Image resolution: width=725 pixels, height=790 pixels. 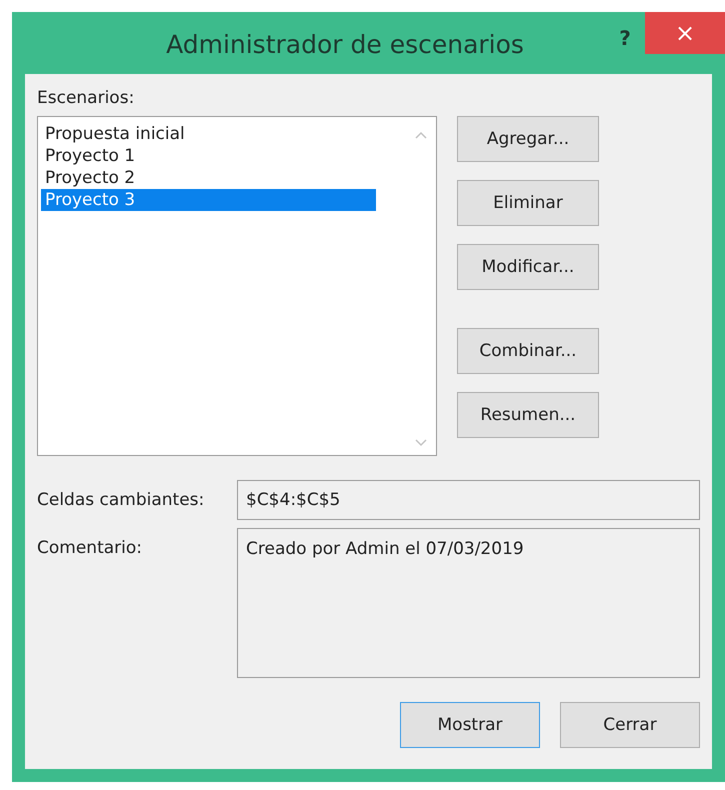 What do you see at coordinates (421, 443) in the screenshot?
I see `scroll-down-icon` at bounding box center [421, 443].